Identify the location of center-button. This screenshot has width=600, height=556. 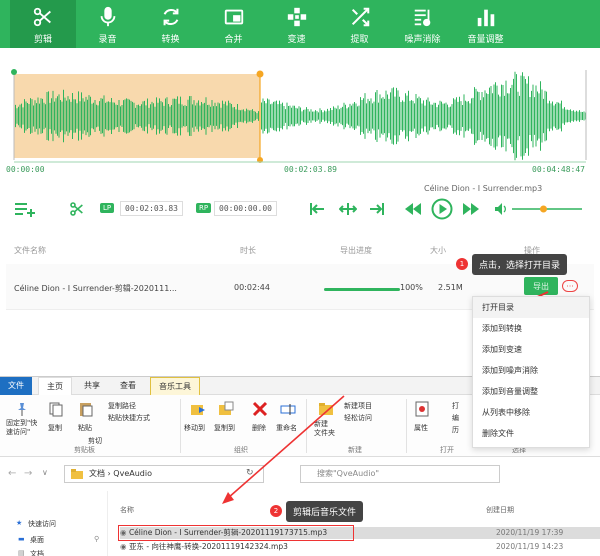
(348, 209).